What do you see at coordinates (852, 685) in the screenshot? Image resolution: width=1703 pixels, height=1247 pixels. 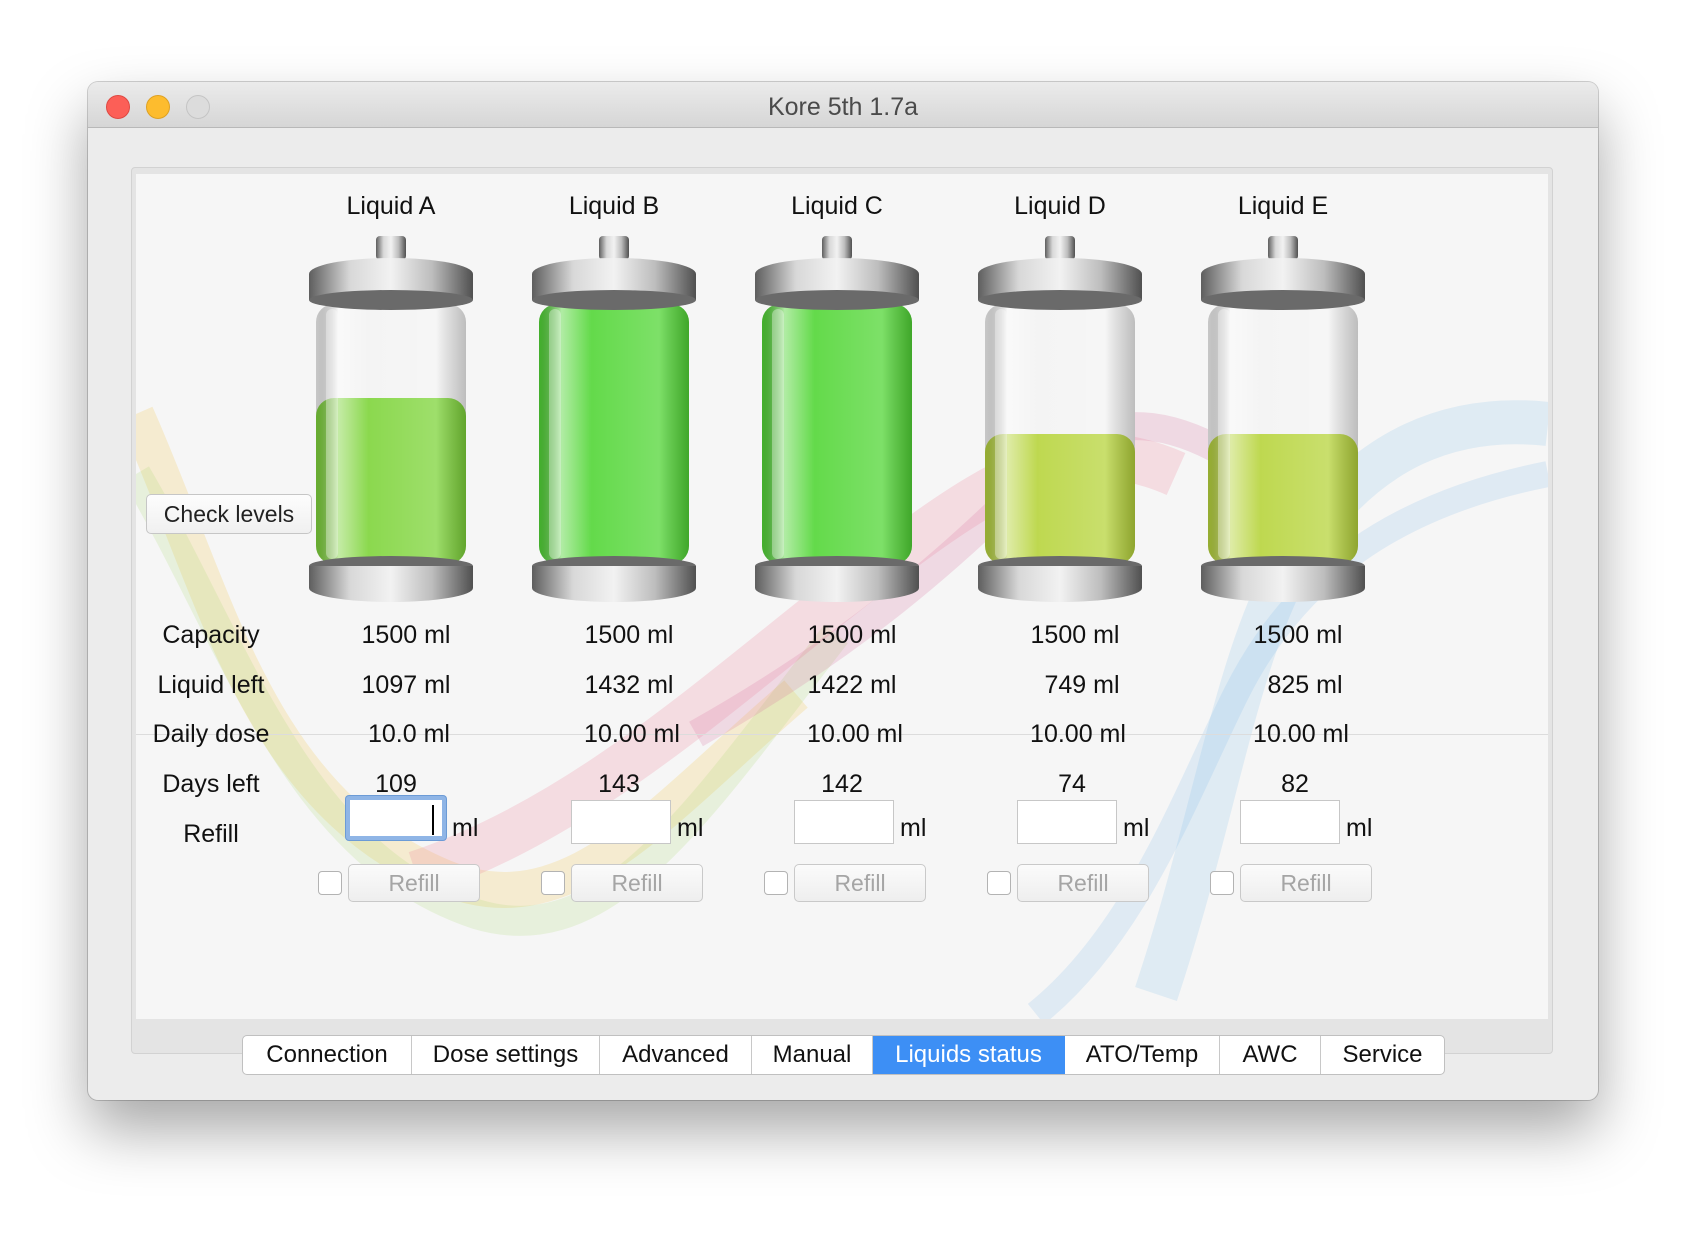 I see `liquid-c-left: 1422 ml` at bounding box center [852, 685].